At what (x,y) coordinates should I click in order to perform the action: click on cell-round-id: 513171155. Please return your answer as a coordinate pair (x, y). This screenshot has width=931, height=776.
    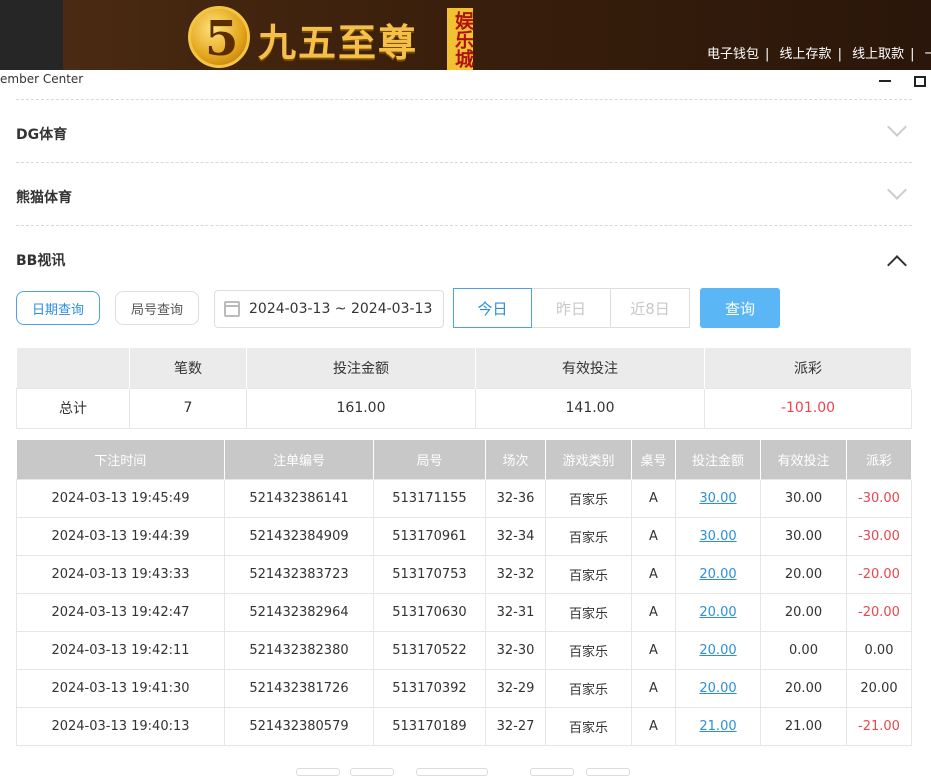
    Looking at the image, I should click on (429, 498).